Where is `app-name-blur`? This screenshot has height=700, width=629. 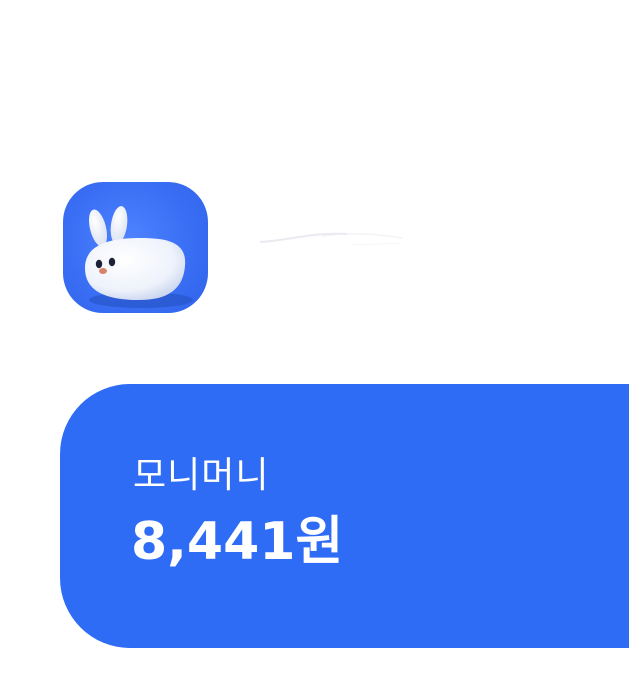 app-name-blur is located at coordinates (331, 239).